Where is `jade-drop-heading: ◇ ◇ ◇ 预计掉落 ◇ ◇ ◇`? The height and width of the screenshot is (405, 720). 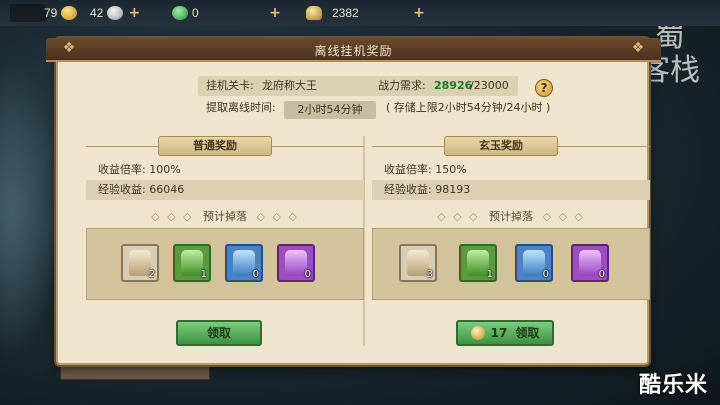
jade-drop-heading: ◇ ◇ ◇ 预计掉落 ◇ ◇ ◇ is located at coordinates (511, 216).